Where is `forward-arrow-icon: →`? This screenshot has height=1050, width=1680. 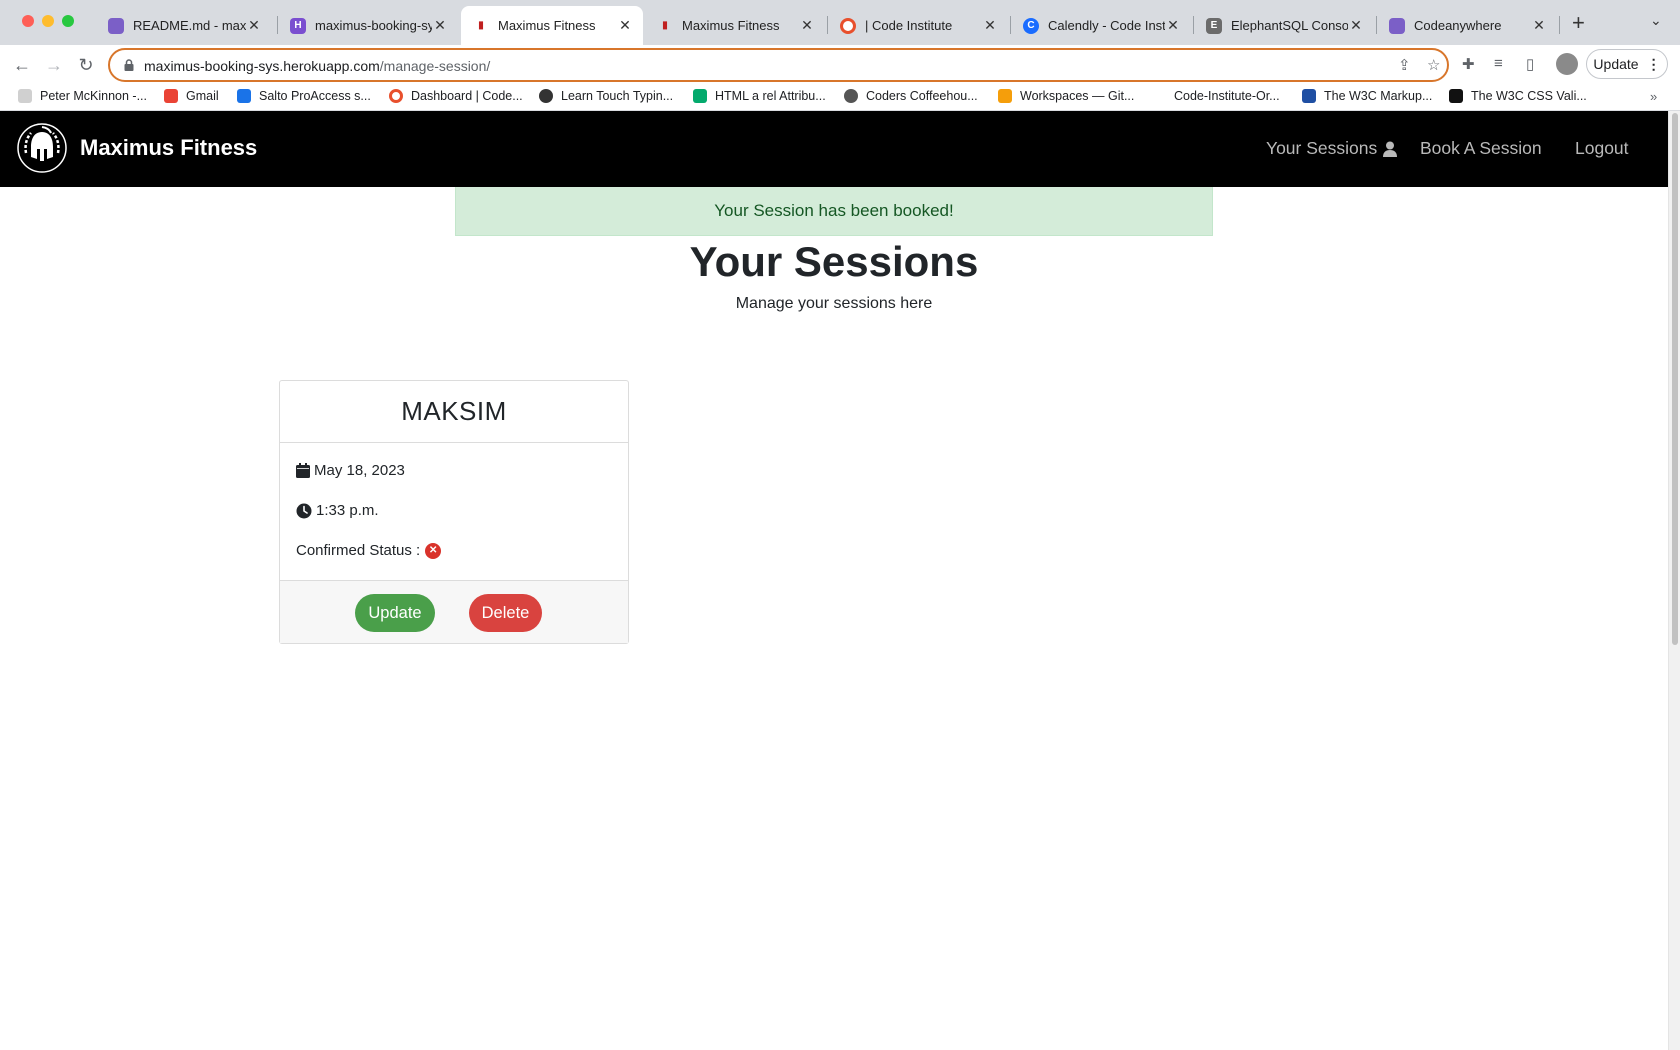 forward-arrow-icon: → is located at coordinates (54, 65).